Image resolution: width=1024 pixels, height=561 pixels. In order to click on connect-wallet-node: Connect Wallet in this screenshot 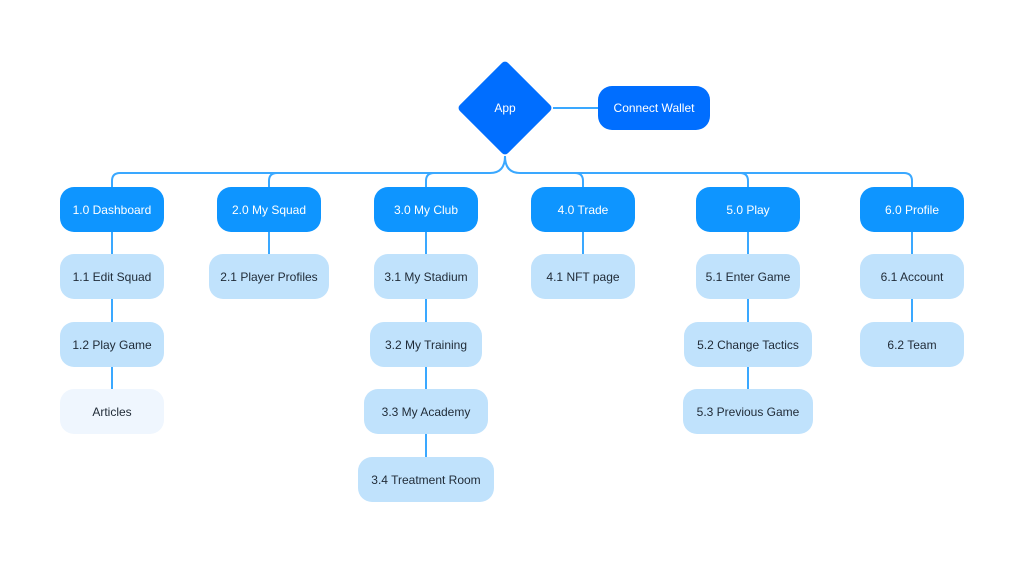, I will do `click(654, 108)`.